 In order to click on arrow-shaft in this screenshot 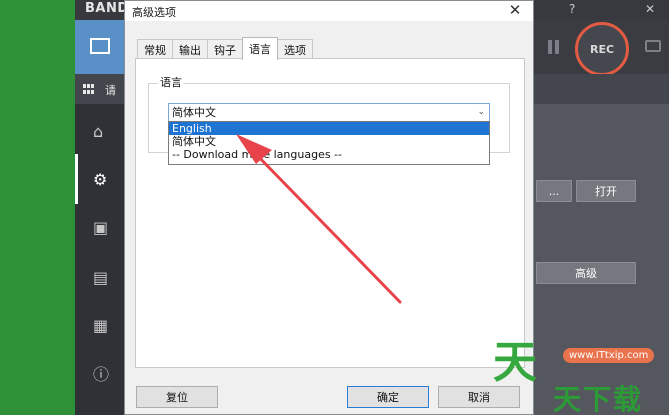, I will do `click(325, 225)`.